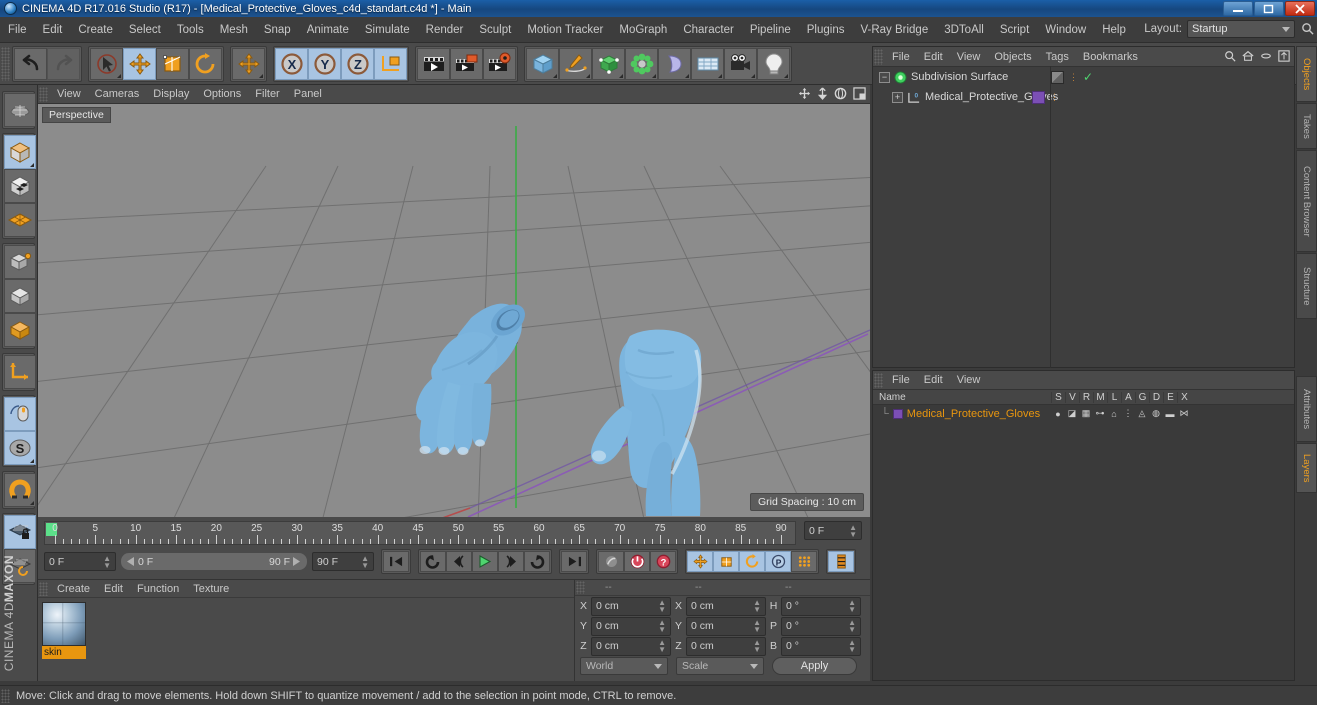 The width and height of the screenshot is (1317, 705). Describe the element at coordinates (63, 63) in the screenshot. I see `redo-button` at that location.